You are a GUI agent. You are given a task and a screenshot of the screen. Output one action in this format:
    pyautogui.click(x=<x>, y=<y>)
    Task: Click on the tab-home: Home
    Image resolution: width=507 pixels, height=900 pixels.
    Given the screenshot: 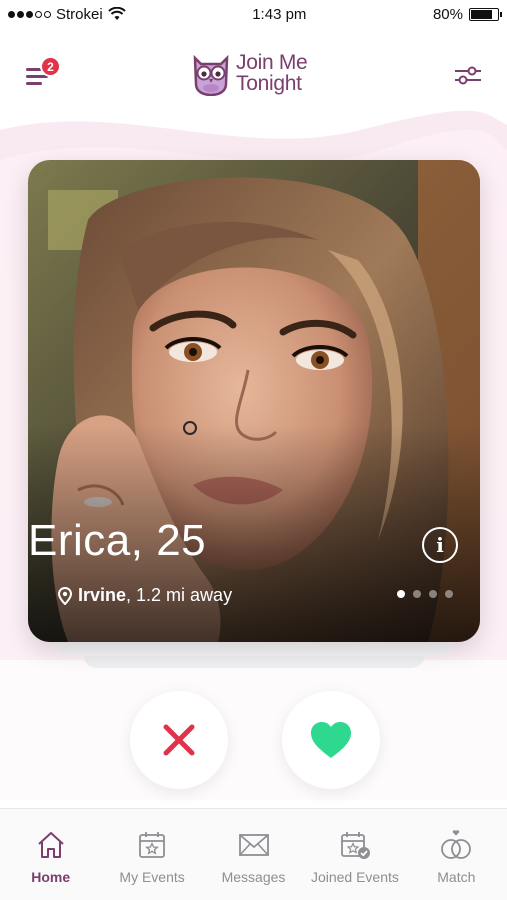 What is the action you would take?
    pyautogui.click(x=50, y=854)
    